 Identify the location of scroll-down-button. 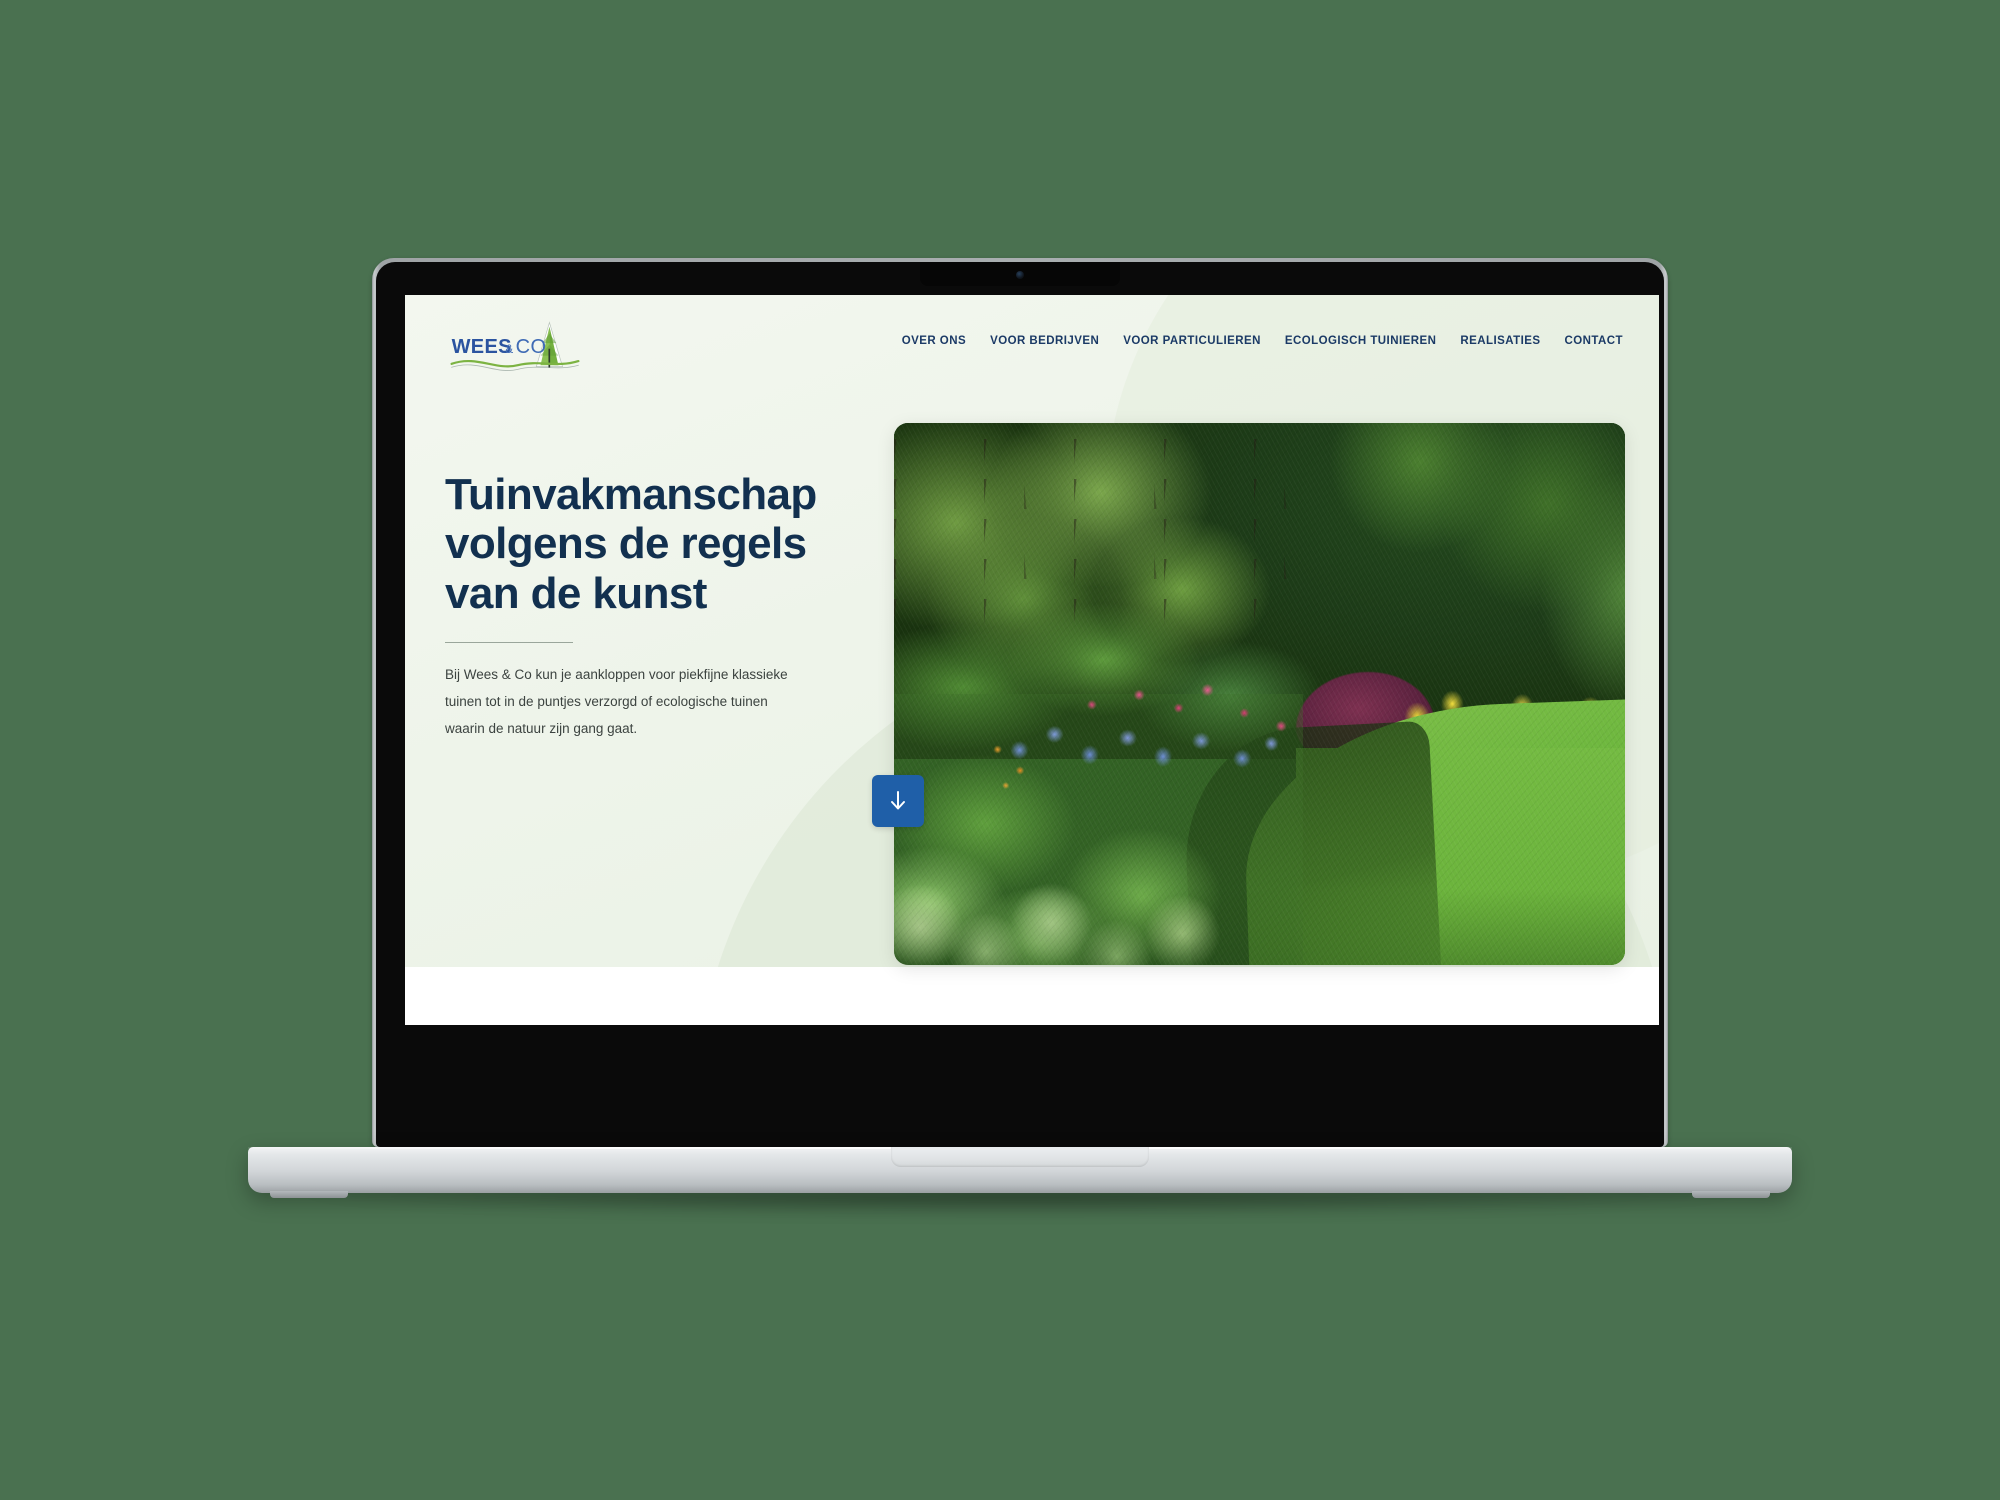
(898, 801).